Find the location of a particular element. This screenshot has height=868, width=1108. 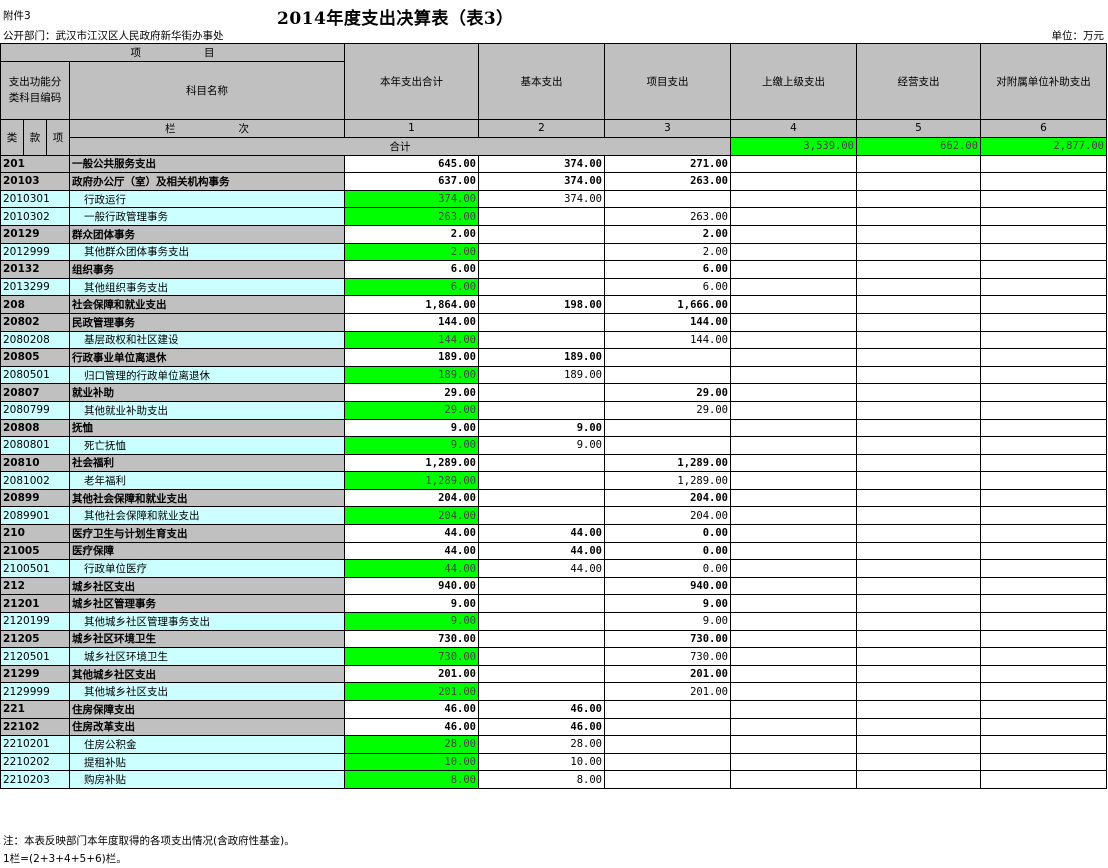

row-project: 0.00 is located at coordinates (667, 551).